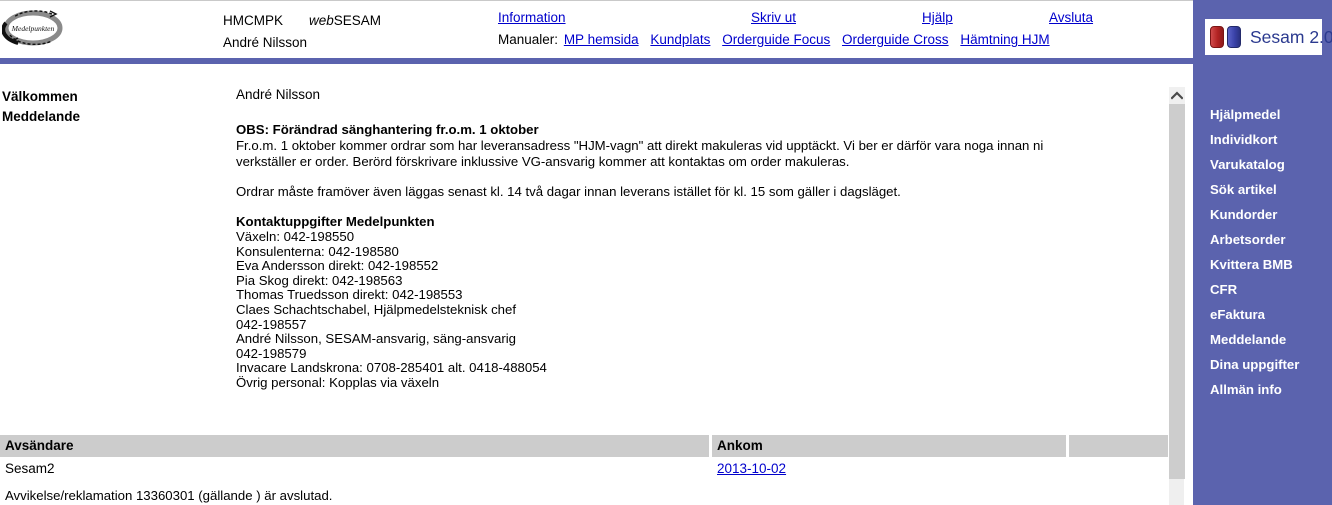 The image size is (1332, 505). I want to click on header-link-information: Information, so click(532, 17).